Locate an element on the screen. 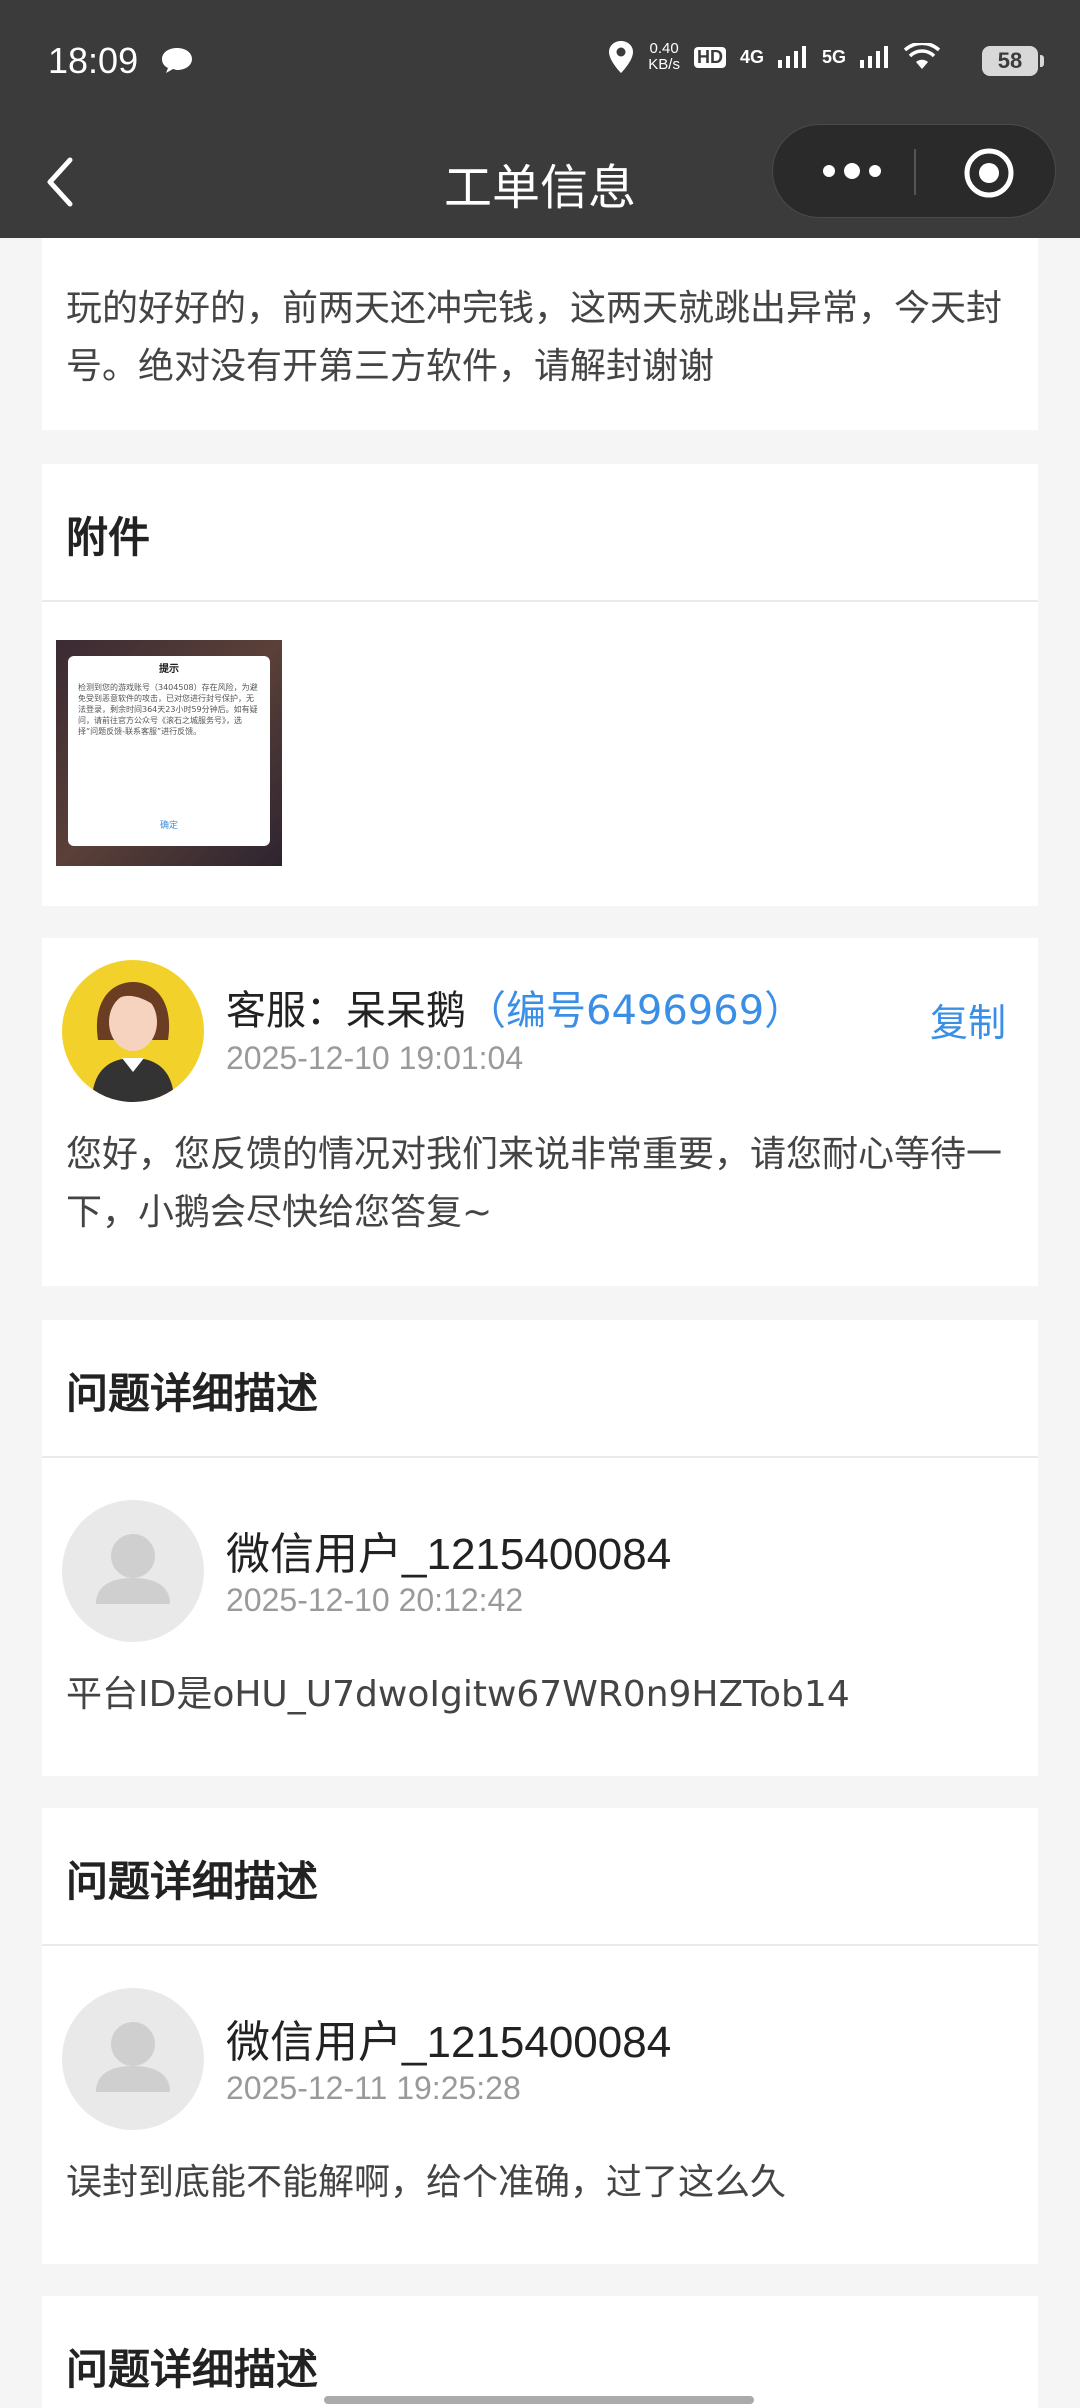  home-indicator is located at coordinates (539, 2400).